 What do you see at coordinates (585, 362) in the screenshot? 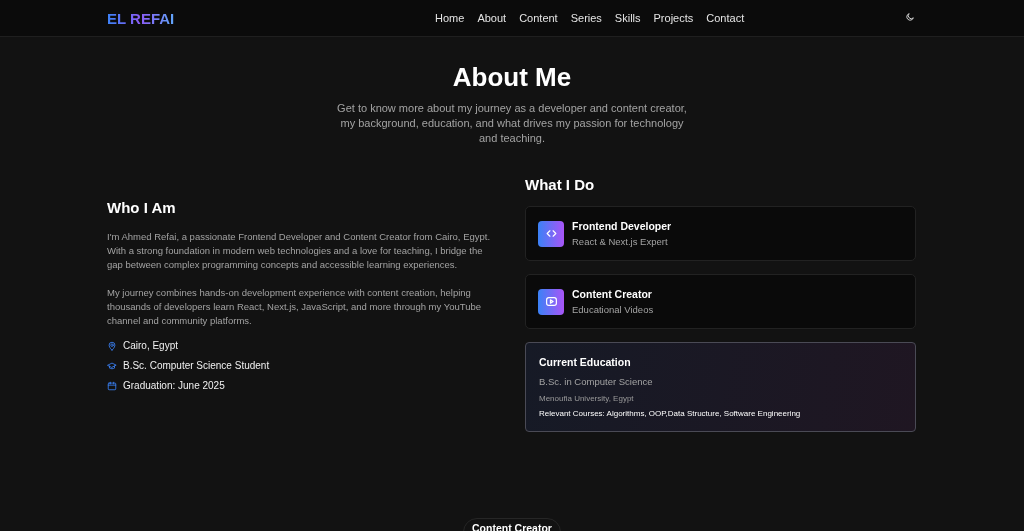
I see `education-title: Current Education` at bounding box center [585, 362].